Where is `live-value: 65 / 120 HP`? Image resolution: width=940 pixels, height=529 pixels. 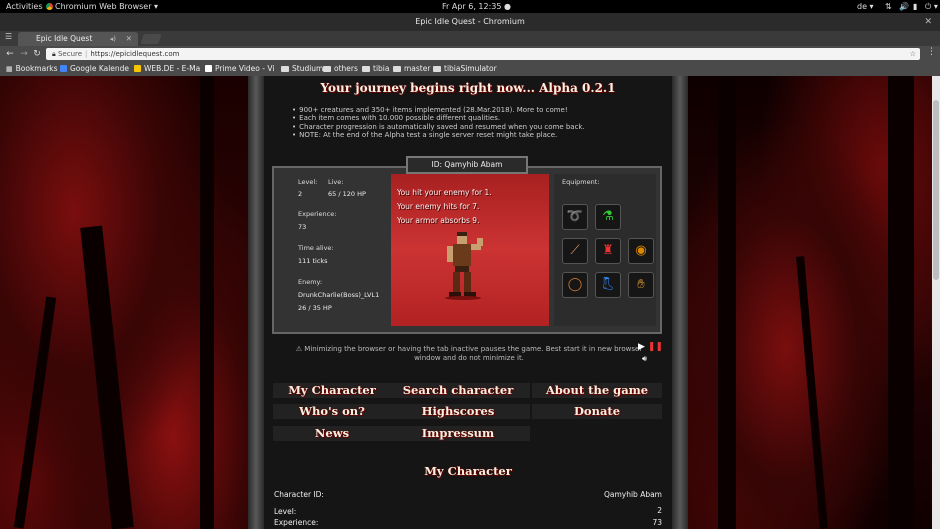 live-value: 65 / 120 HP is located at coordinates (347, 194).